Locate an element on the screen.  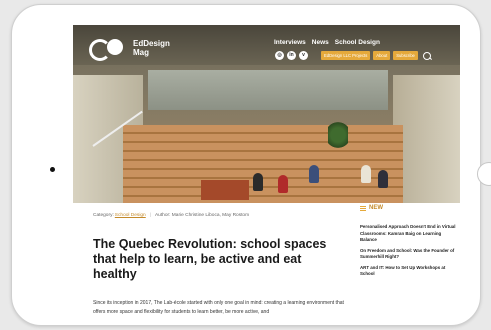
category-link: School Design is located at coordinates (130, 215).